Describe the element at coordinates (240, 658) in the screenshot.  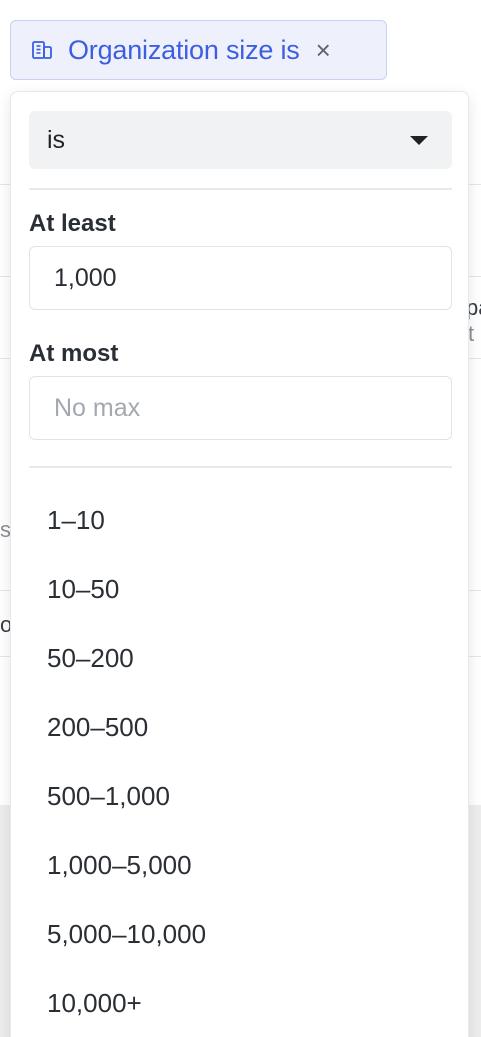
I see `size-option: 50–200` at that location.